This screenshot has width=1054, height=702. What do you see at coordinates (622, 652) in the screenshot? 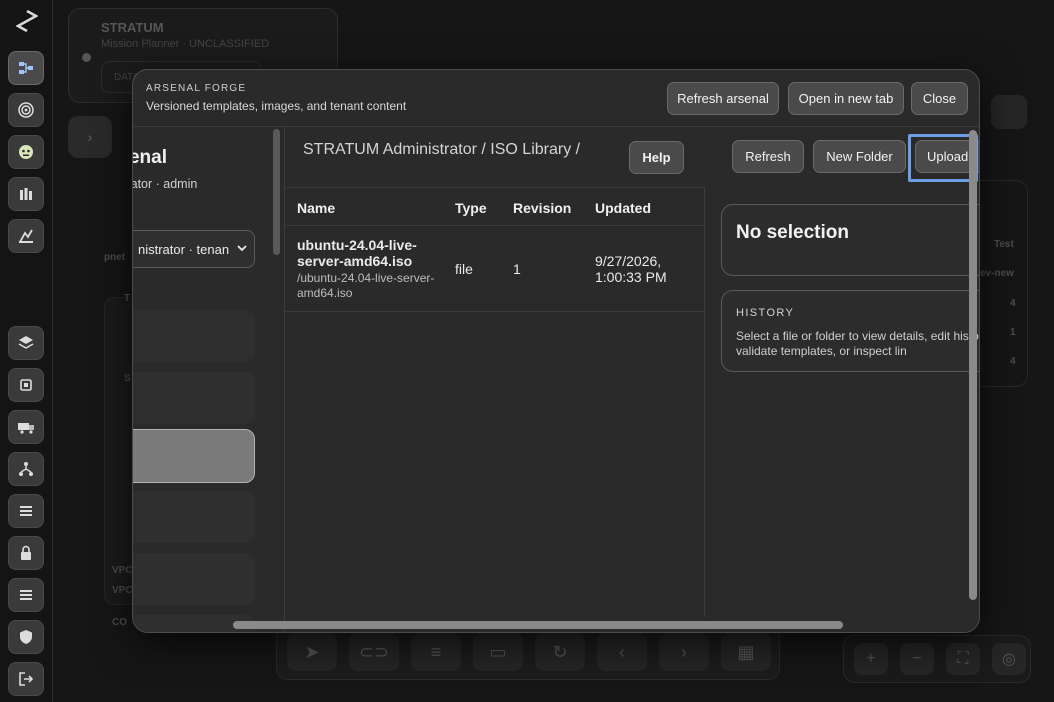
I see `chevron-left-icon: ‹` at bounding box center [622, 652].